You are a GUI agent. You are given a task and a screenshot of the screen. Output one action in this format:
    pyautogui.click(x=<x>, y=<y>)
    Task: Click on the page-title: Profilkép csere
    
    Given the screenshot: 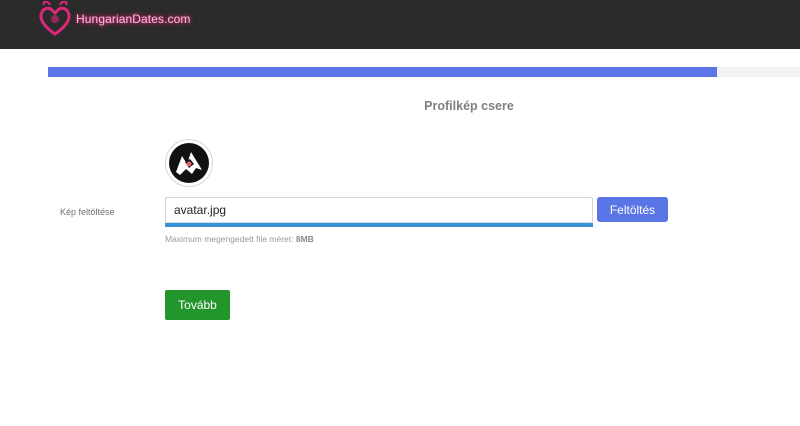 What is the action you would take?
    pyautogui.click(x=469, y=106)
    